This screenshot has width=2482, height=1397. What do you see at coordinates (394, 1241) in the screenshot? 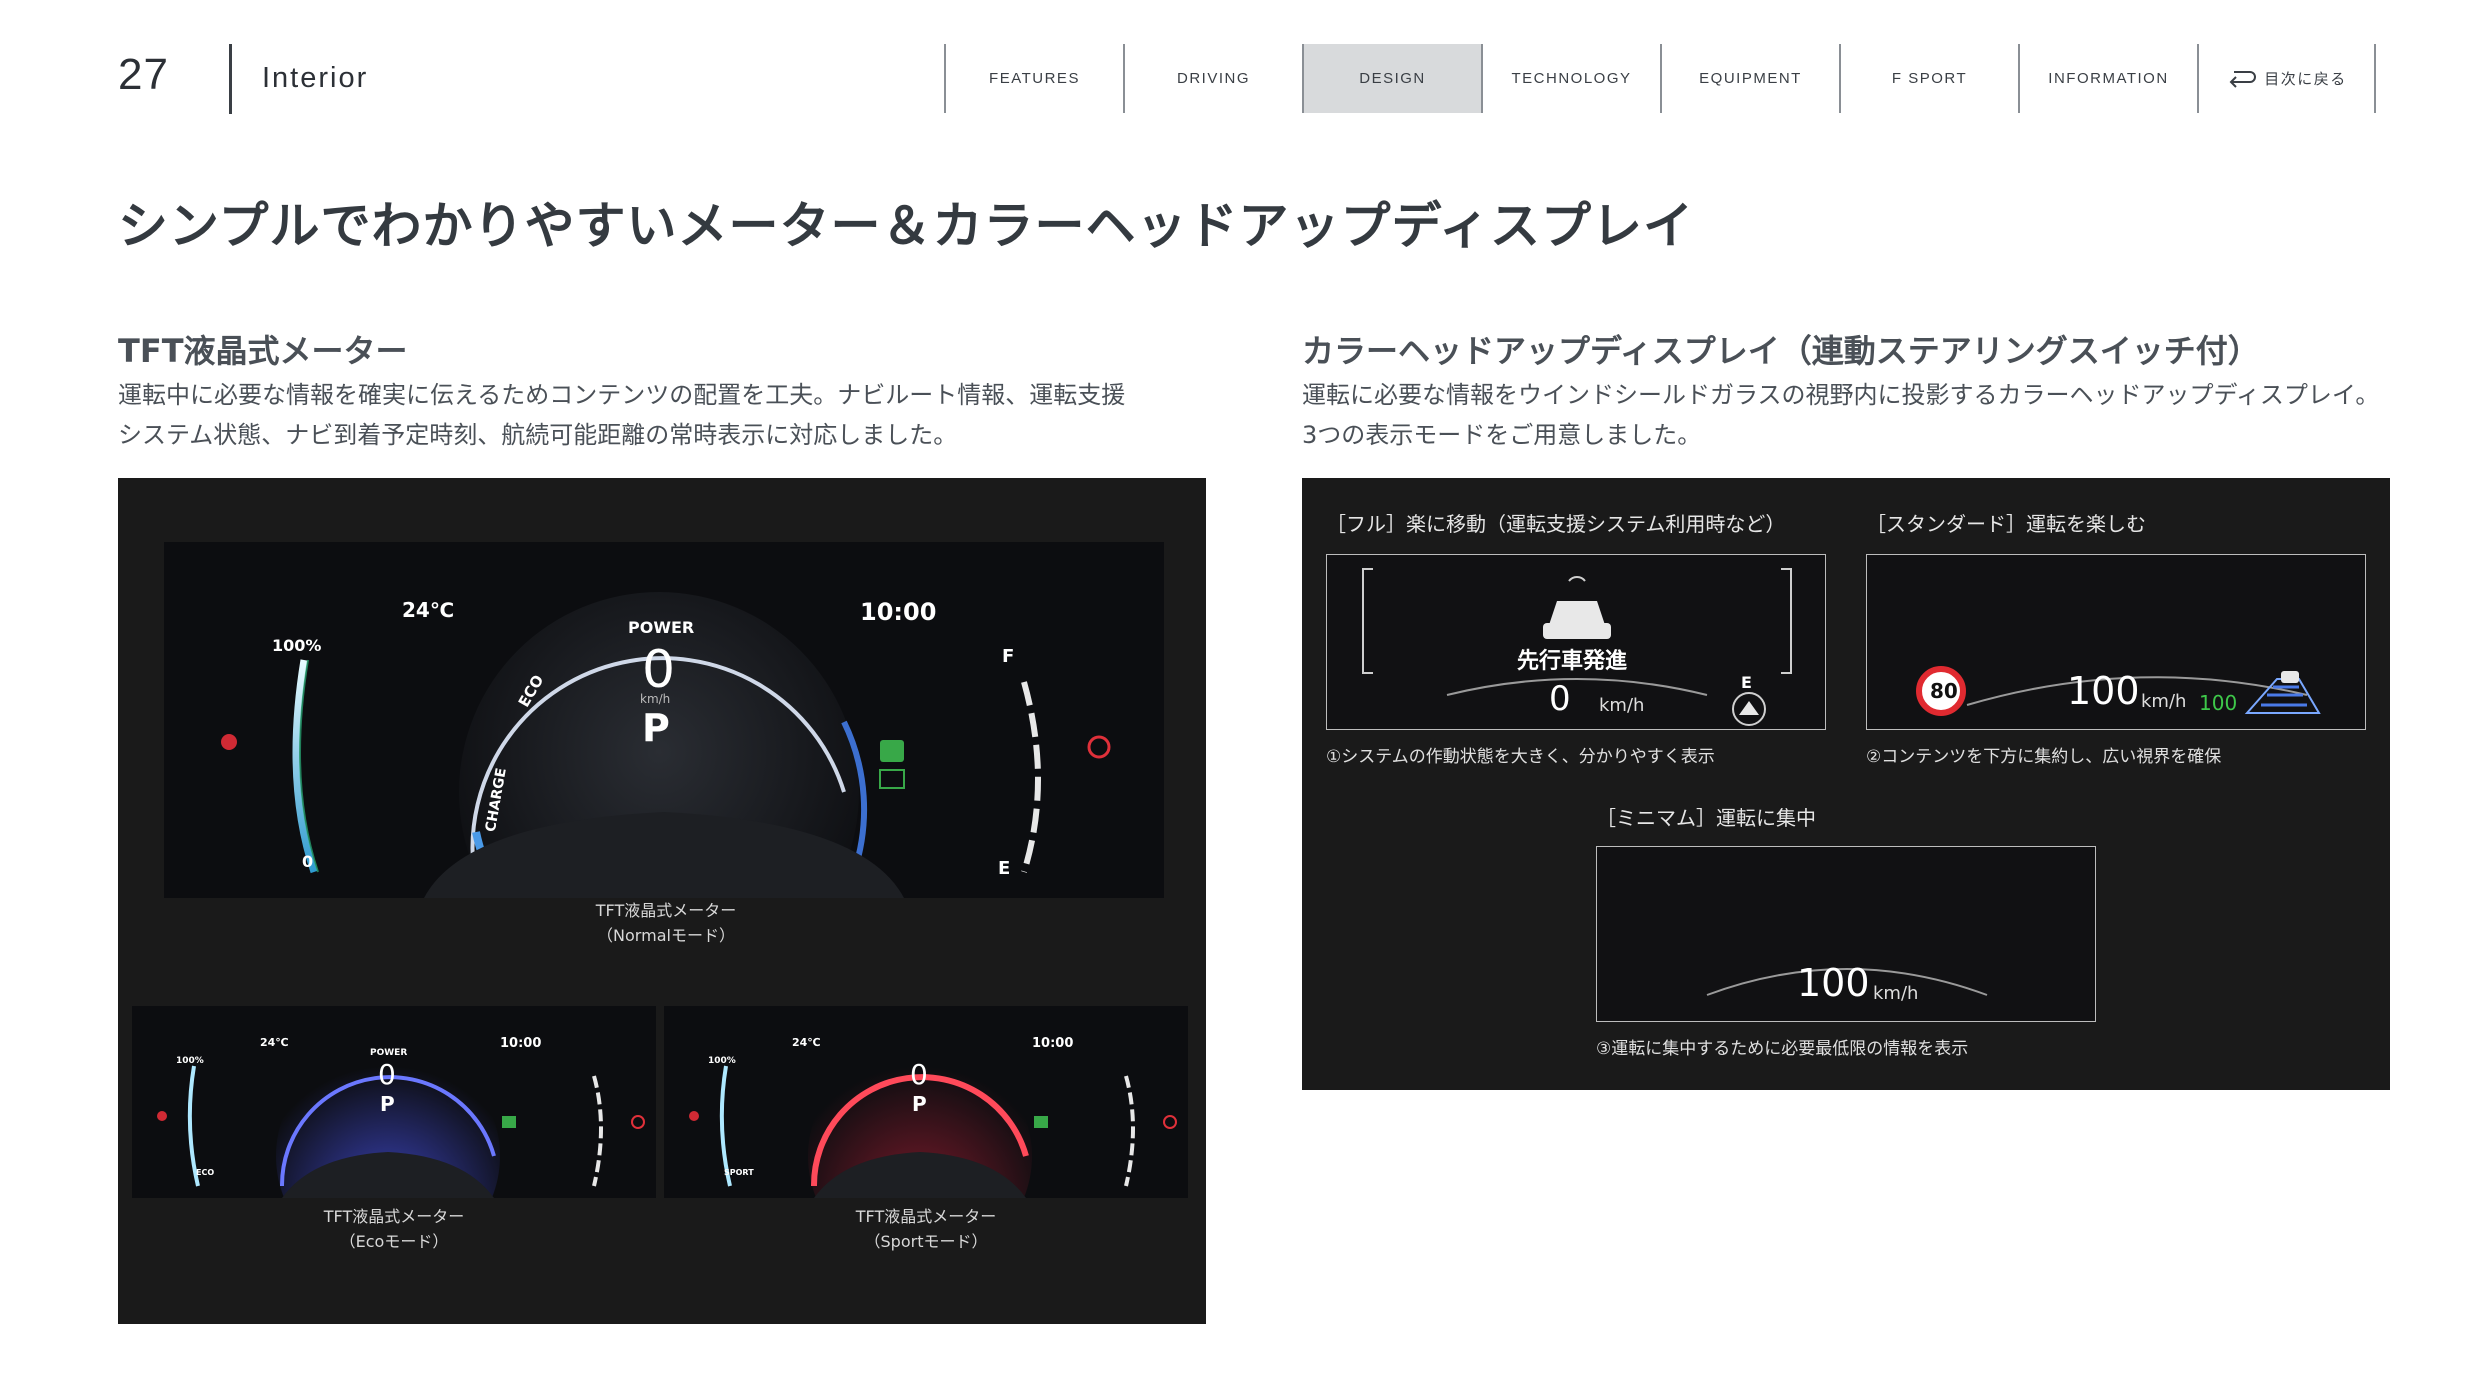
I see `caption-line-2: （Ecoモード）` at bounding box center [394, 1241].